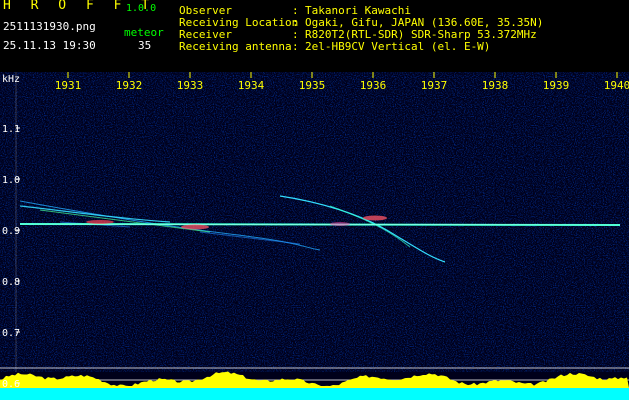 The width and height of the screenshot is (629, 400). I want to click on y-tick-label: 1.0, so click(11, 180).